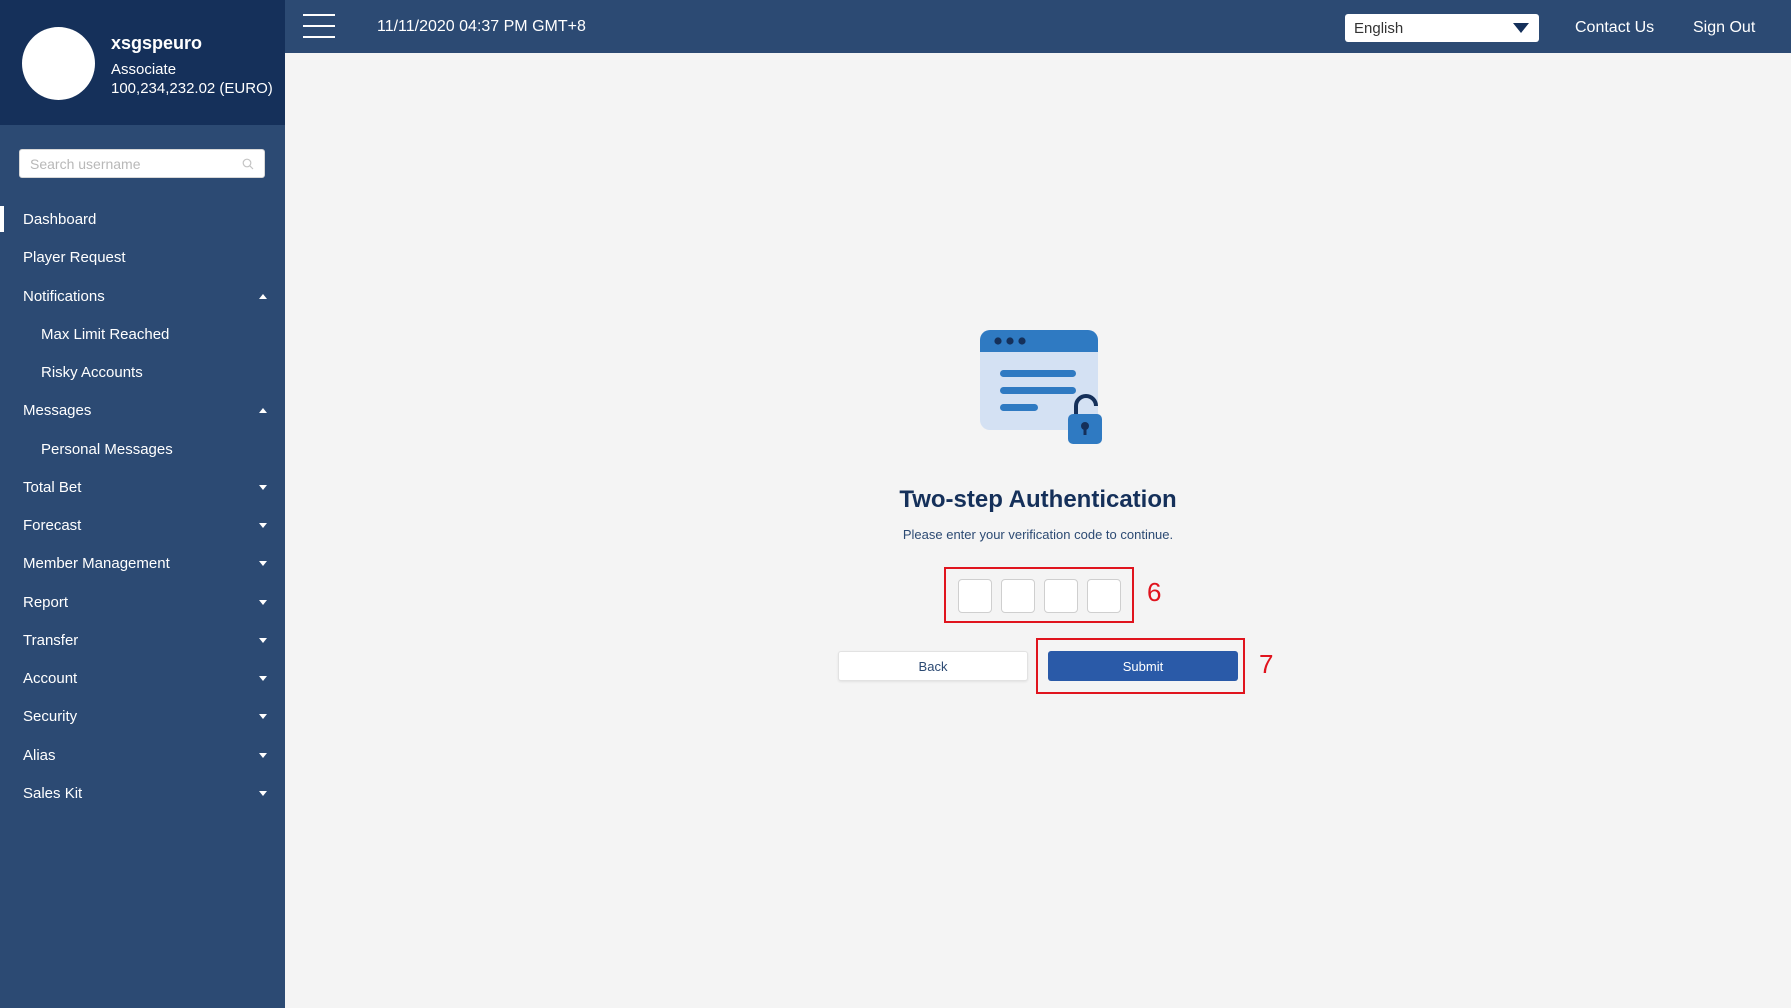 The width and height of the screenshot is (1791, 1008). What do you see at coordinates (933, 666) in the screenshot?
I see `back-button: Back` at bounding box center [933, 666].